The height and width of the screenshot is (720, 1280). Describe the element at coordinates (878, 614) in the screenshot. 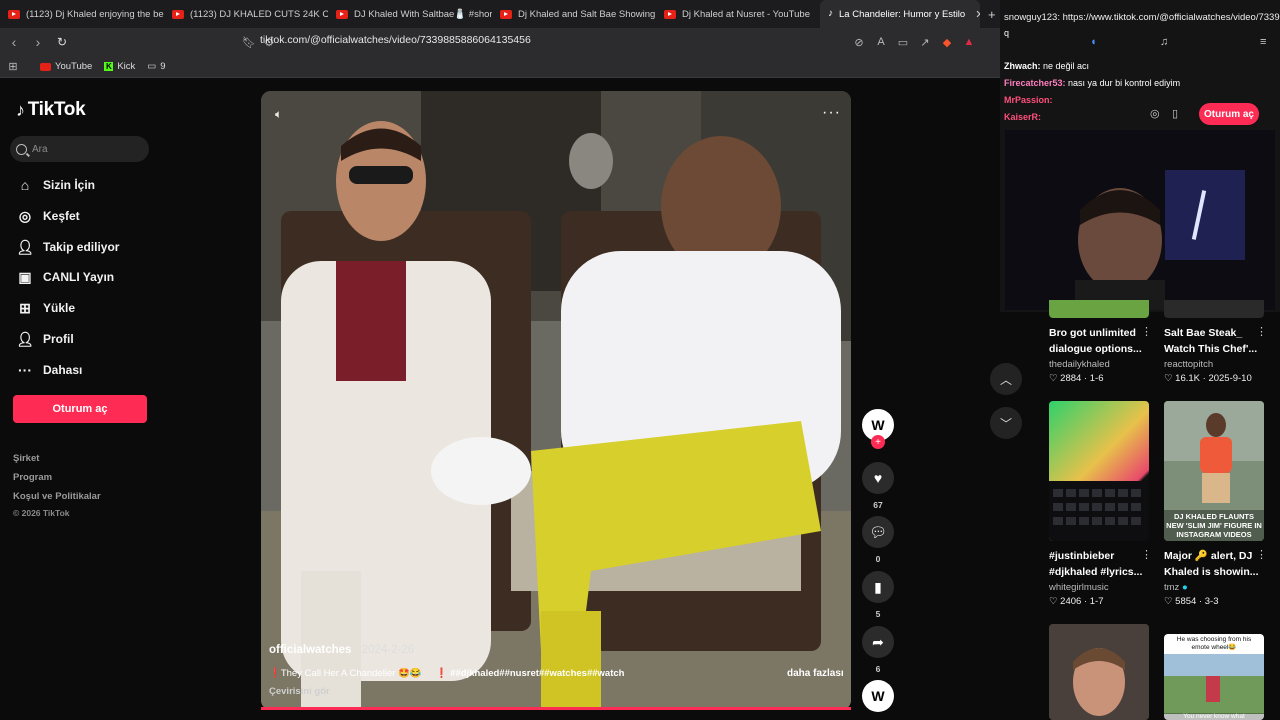

I see `save-count: 5` at that location.